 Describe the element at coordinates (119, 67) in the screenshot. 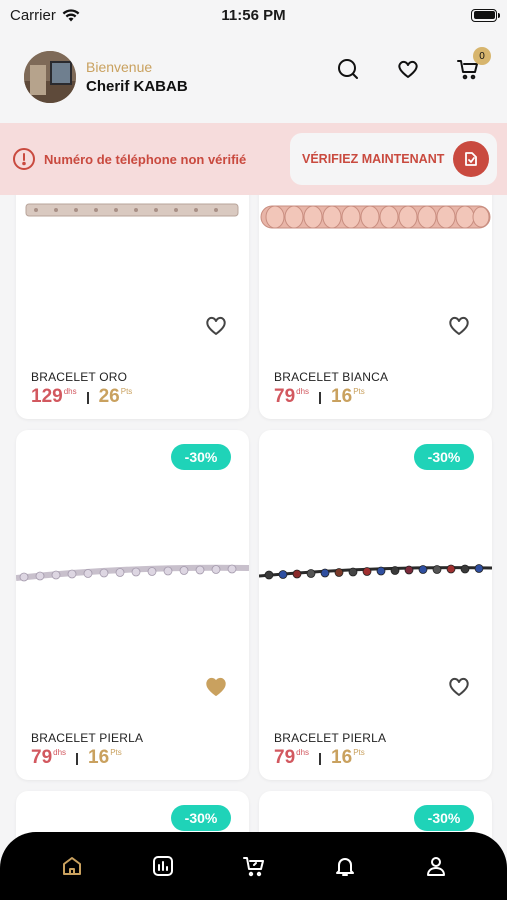

I see `welcome-label: Bienvenue` at that location.